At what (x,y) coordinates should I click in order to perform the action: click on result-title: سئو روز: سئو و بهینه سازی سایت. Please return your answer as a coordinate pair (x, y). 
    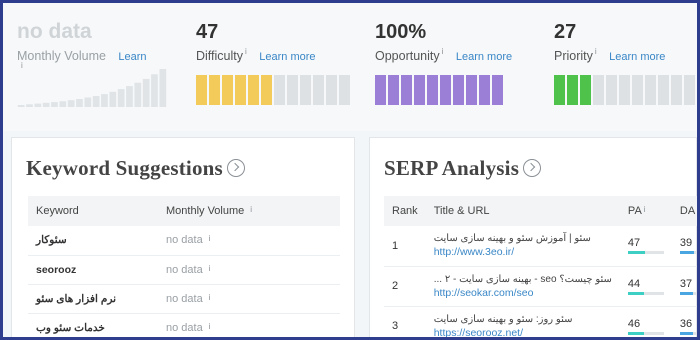
    Looking at the image, I should click on (523, 319).